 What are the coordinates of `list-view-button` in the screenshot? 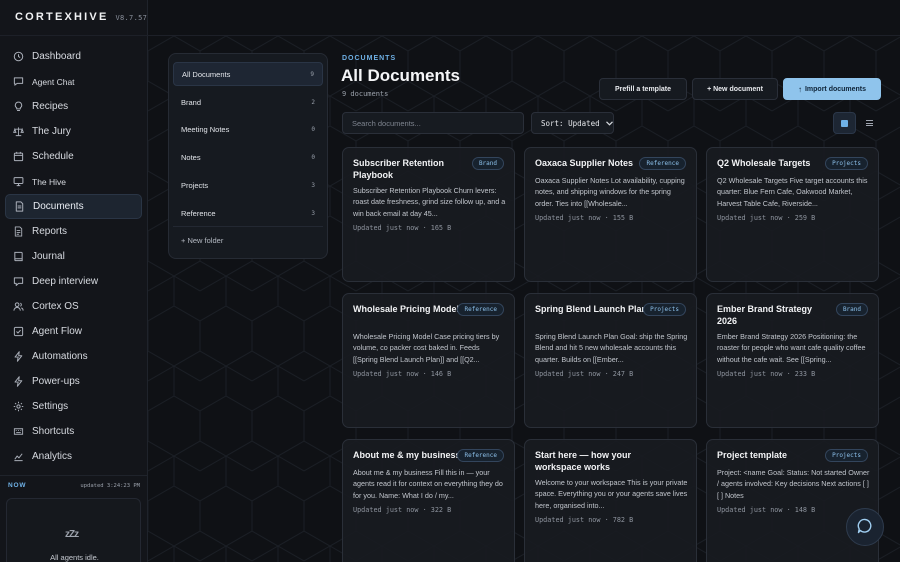 It's located at (869, 123).